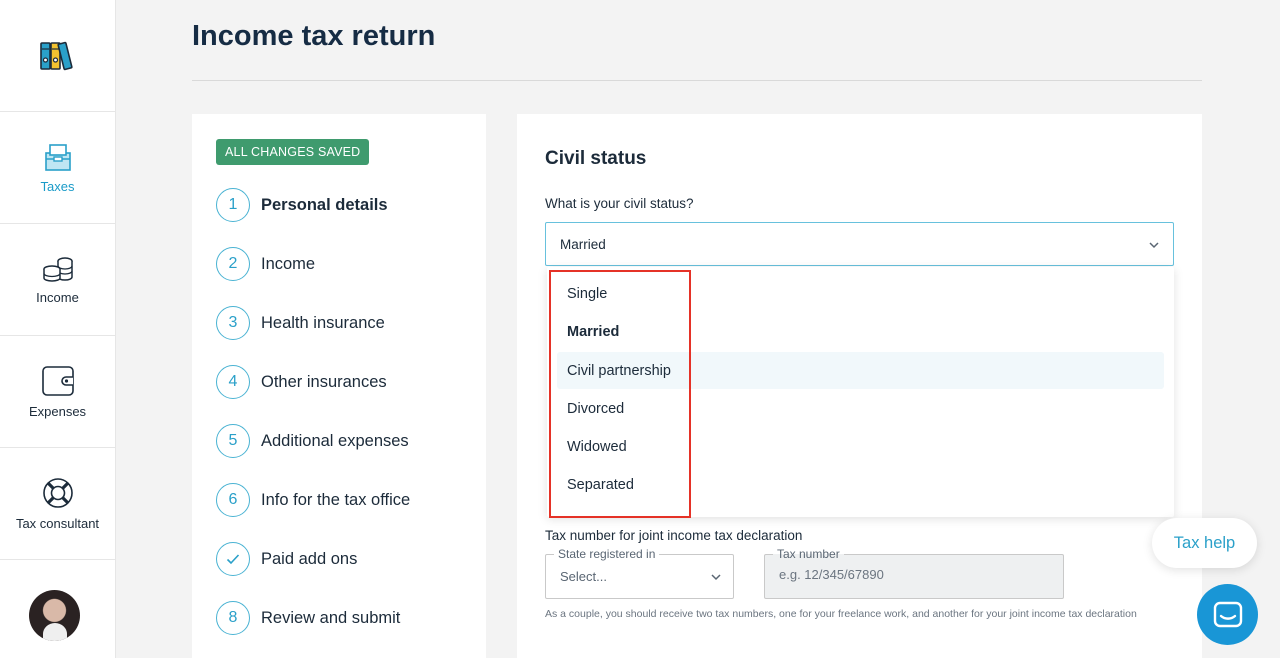 Image resolution: width=1280 pixels, height=658 pixels. I want to click on step-number: 6, so click(233, 500).